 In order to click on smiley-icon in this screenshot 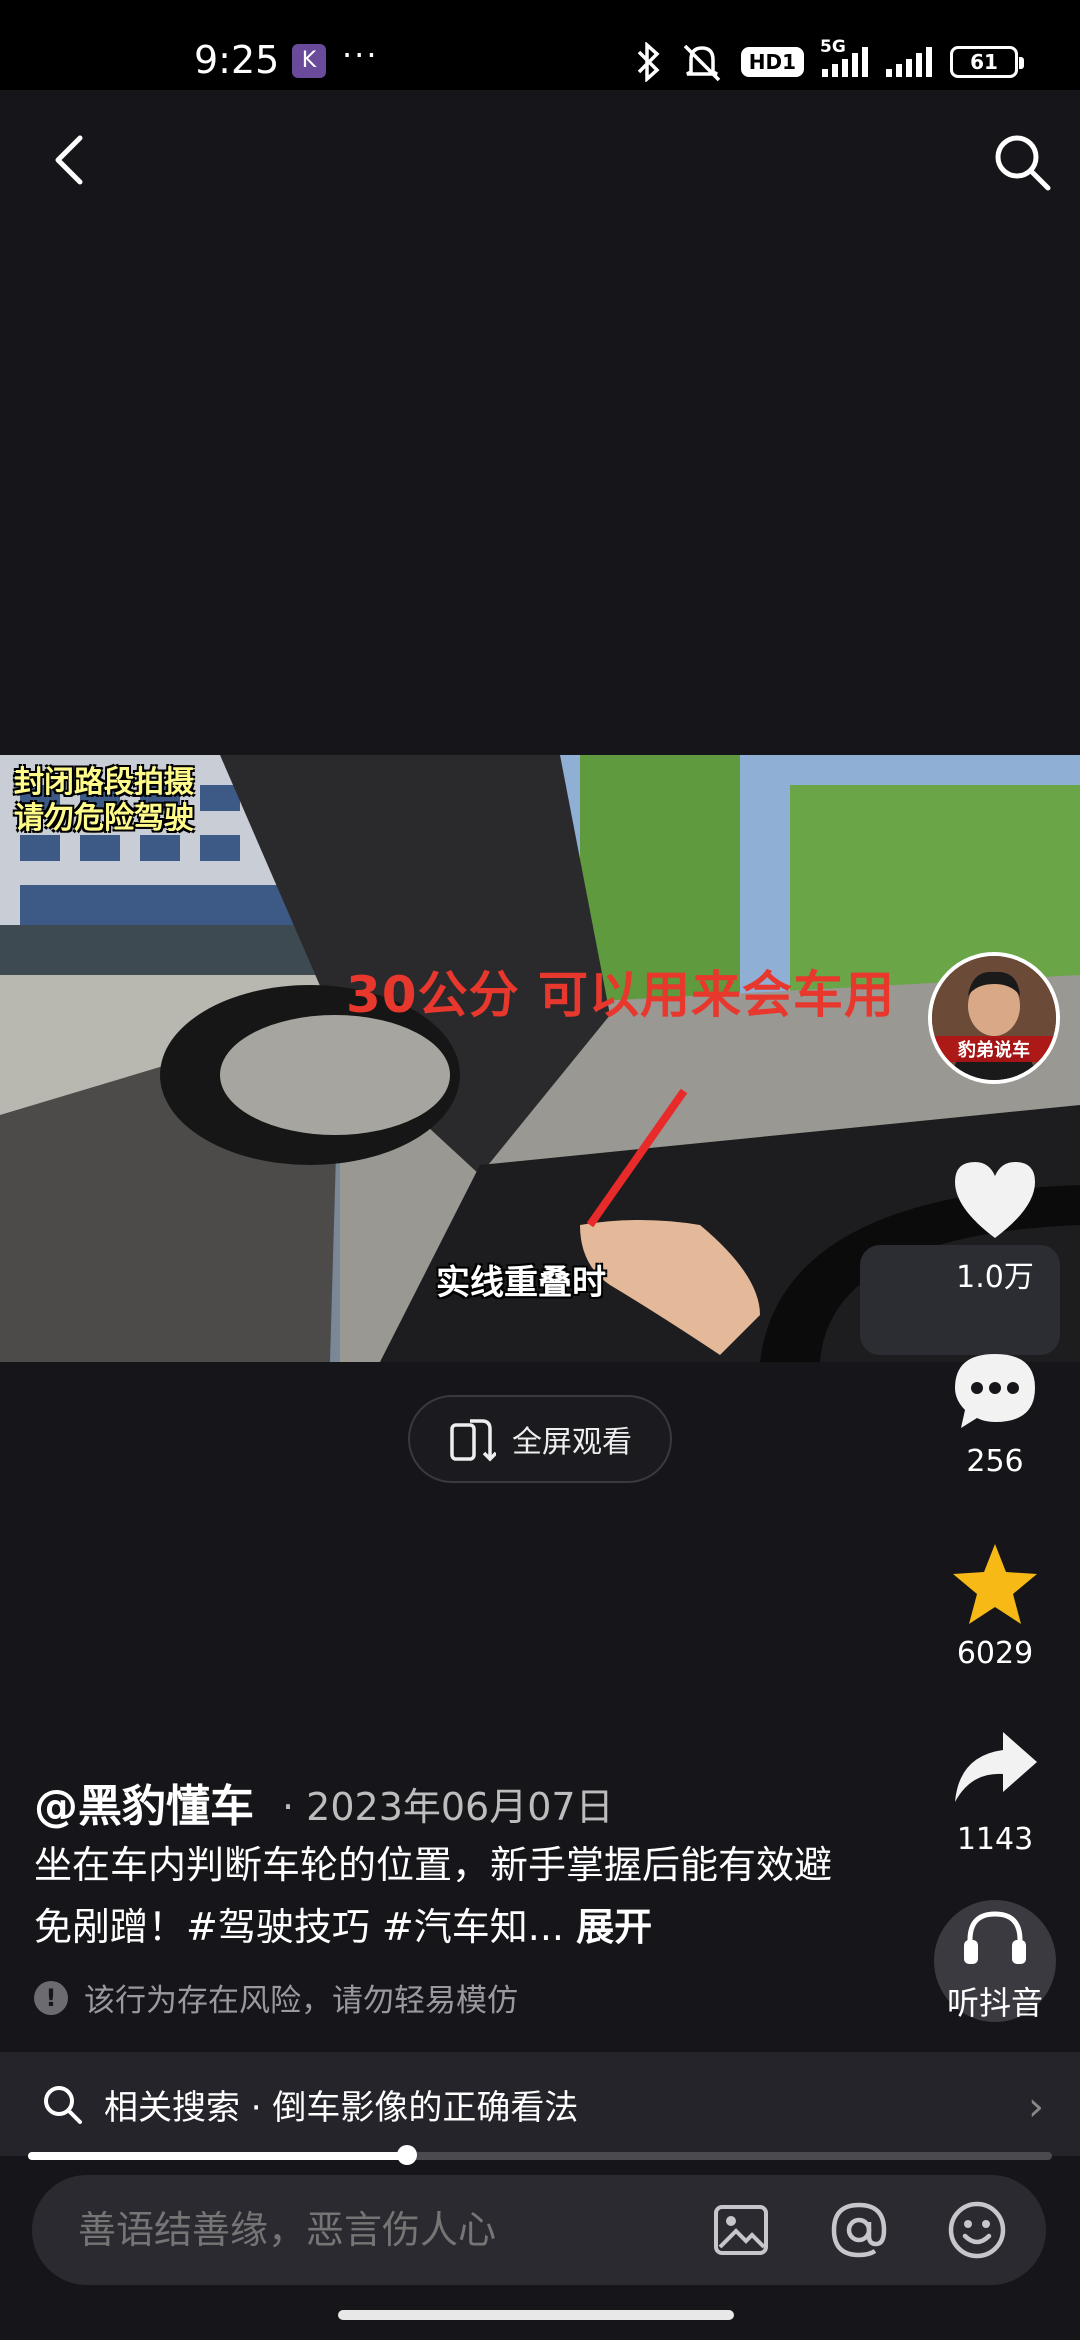, I will do `click(977, 2230)`.